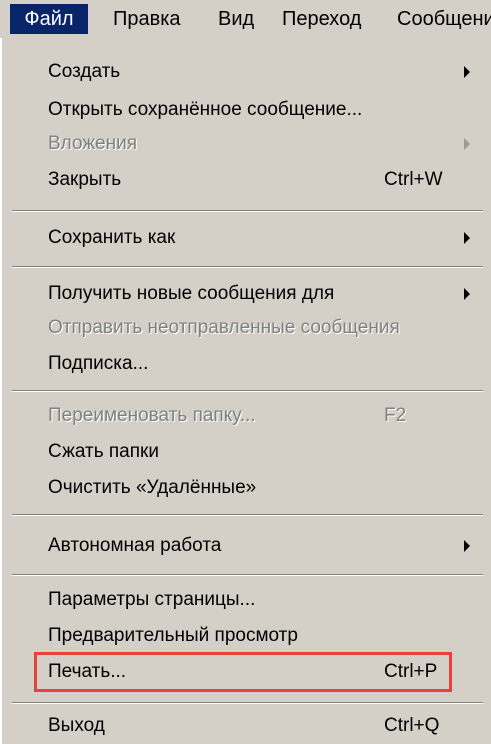  I want to click on menu-item-print-preview: Предварительный просмотр, so click(246, 636).